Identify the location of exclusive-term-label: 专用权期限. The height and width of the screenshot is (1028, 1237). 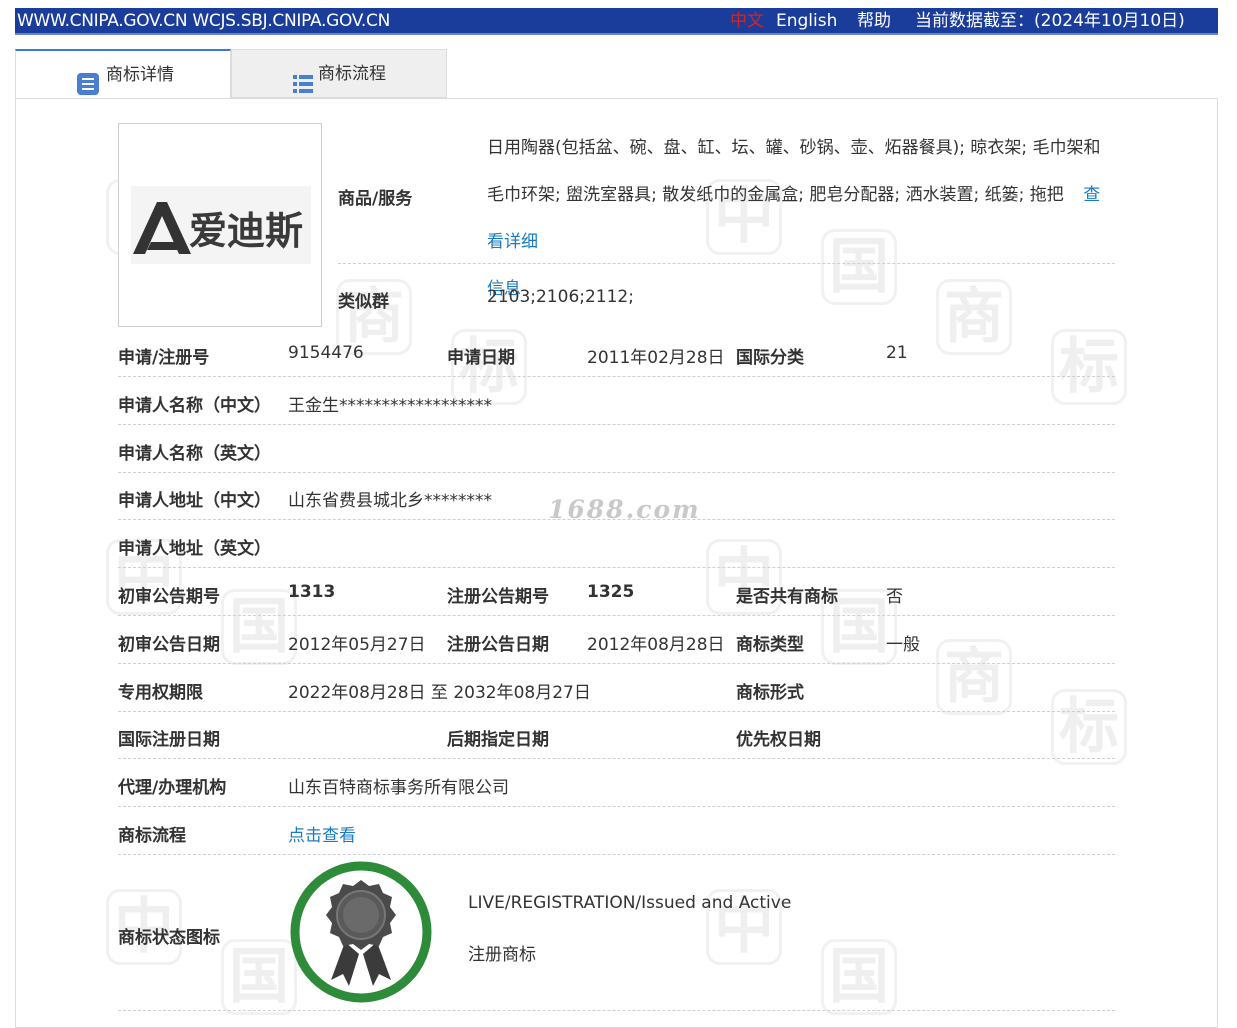
(160, 693).